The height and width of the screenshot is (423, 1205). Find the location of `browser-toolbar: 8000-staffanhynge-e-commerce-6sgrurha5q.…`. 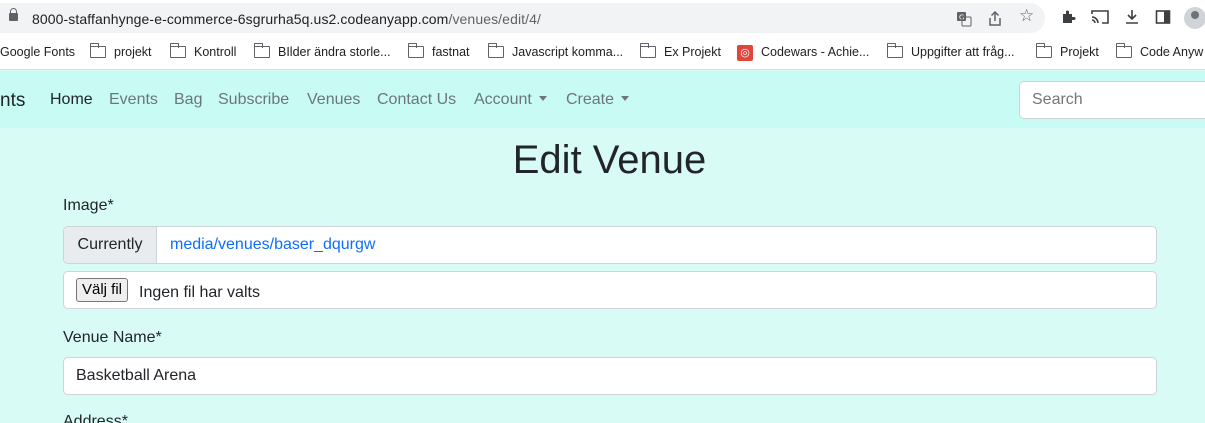

browser-toolbar: 8000-staffanhynge-e-commerce-6sgrurha5q.… is located at coordinates (602, 18).